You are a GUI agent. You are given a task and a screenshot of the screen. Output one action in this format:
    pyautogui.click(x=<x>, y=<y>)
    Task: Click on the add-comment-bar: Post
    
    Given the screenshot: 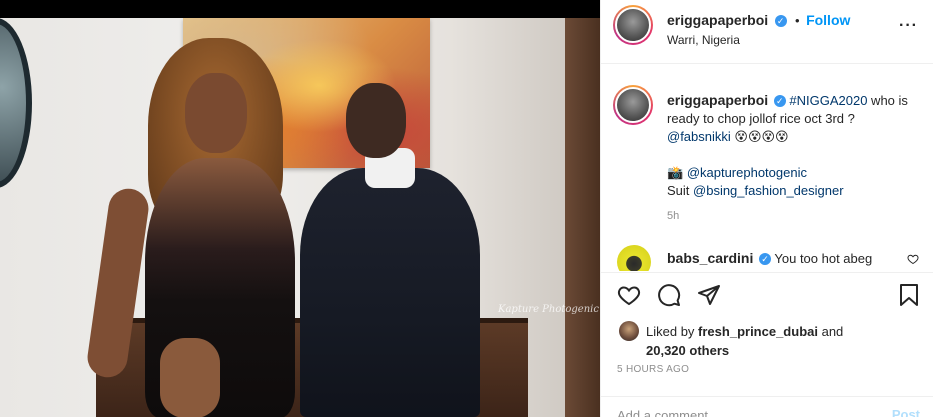 What is the action you would take?
    pyautogui.click(x=767, y=406)
    